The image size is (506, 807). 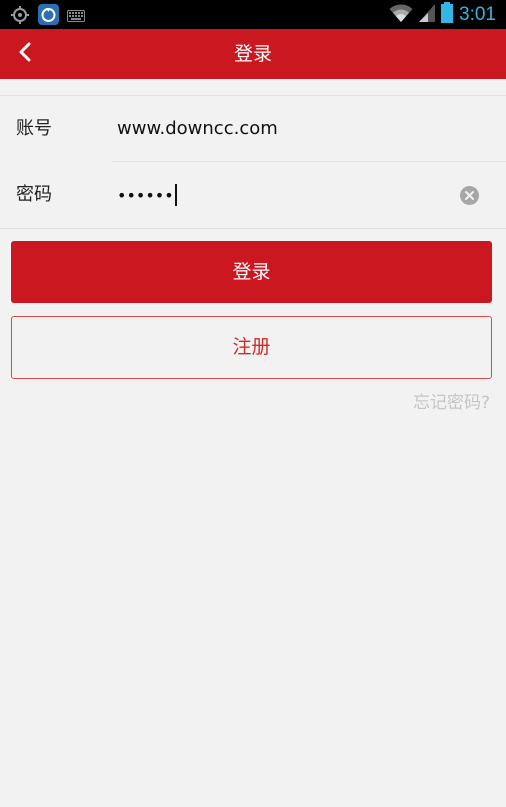 I want to click on app-header: 登录, so click(x=253, y=54).